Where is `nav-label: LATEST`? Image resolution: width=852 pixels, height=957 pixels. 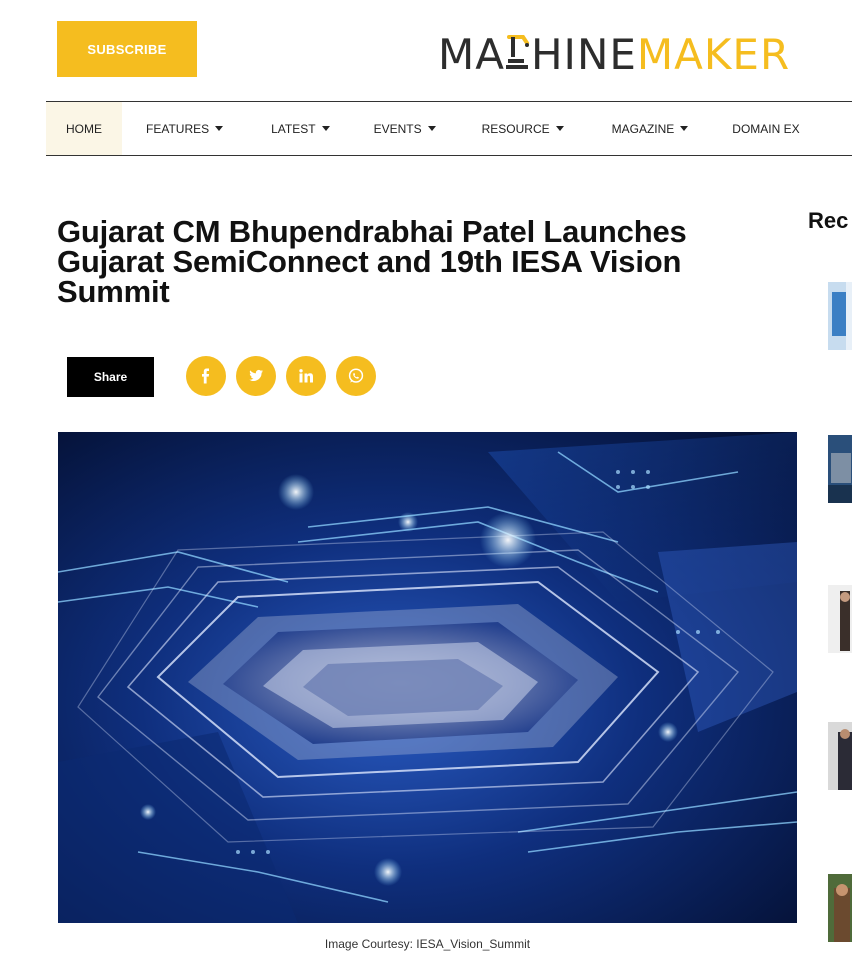 nav-label: LATEST is located at coordinates (293, 128).